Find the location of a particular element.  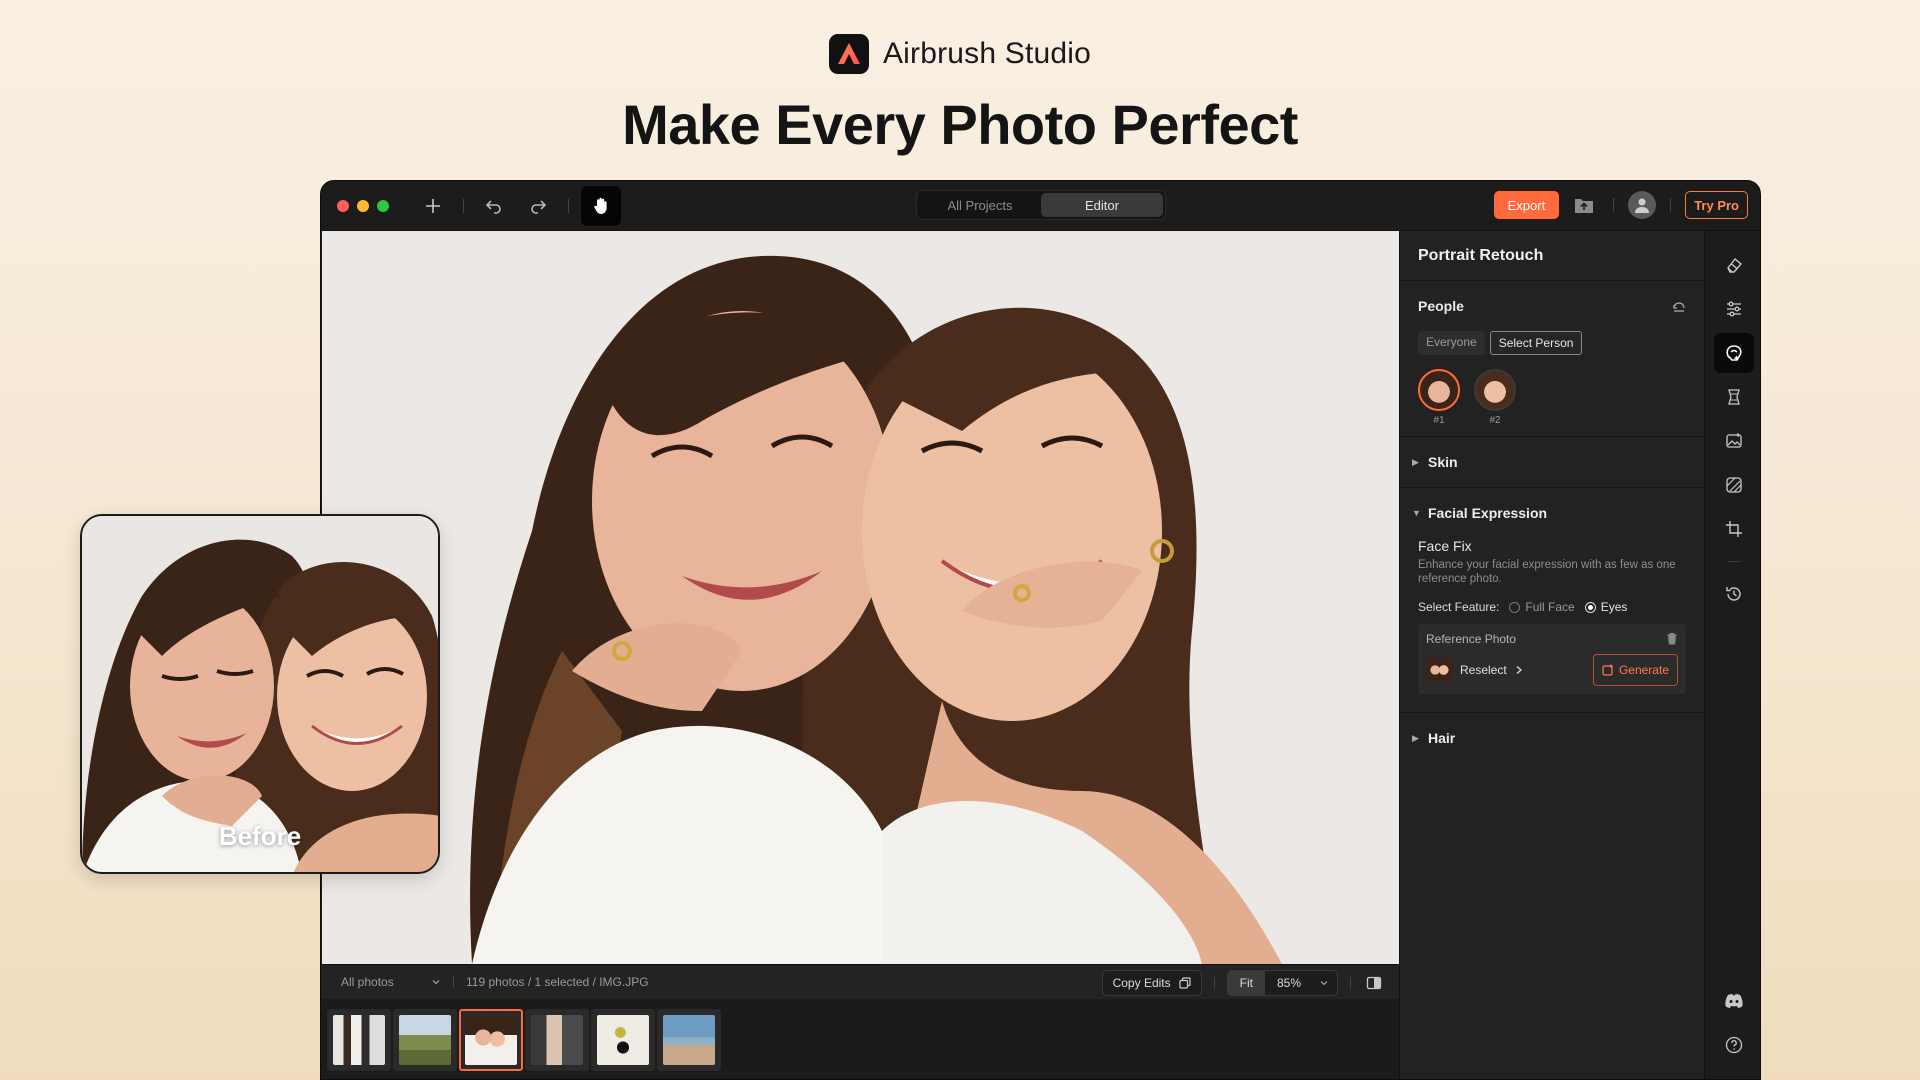

discord-button is located at coordinates (1734, 1001).